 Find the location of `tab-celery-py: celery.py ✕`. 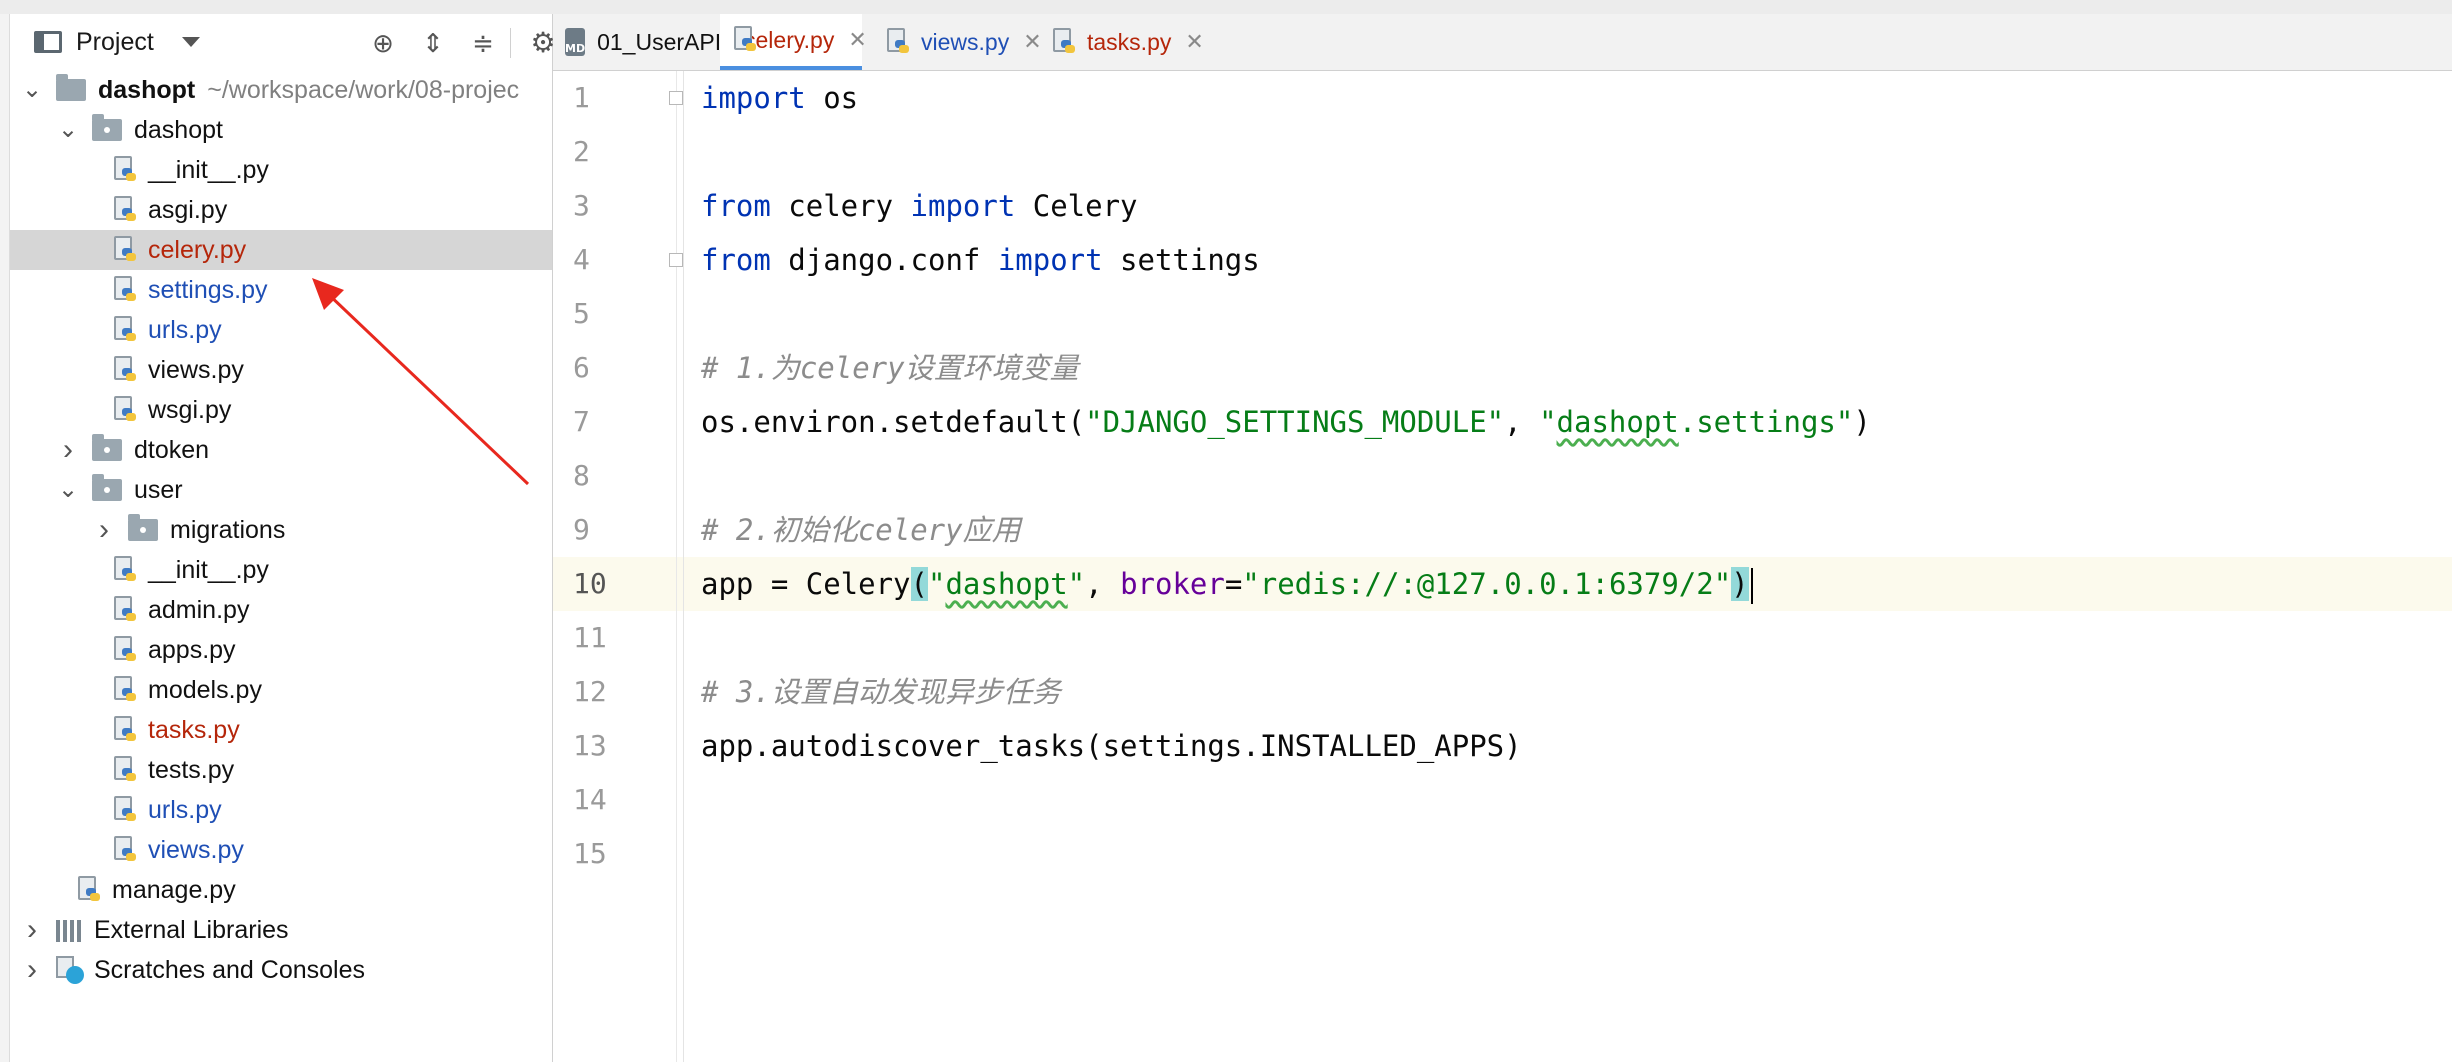

tab-celery-py: celery.py ✕ is located at coordinates (793, 42).